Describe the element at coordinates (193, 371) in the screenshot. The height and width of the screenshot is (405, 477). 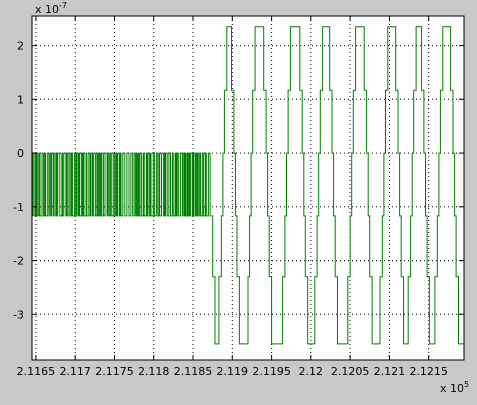
I see `x-tick-label: 2.1185` at that location.